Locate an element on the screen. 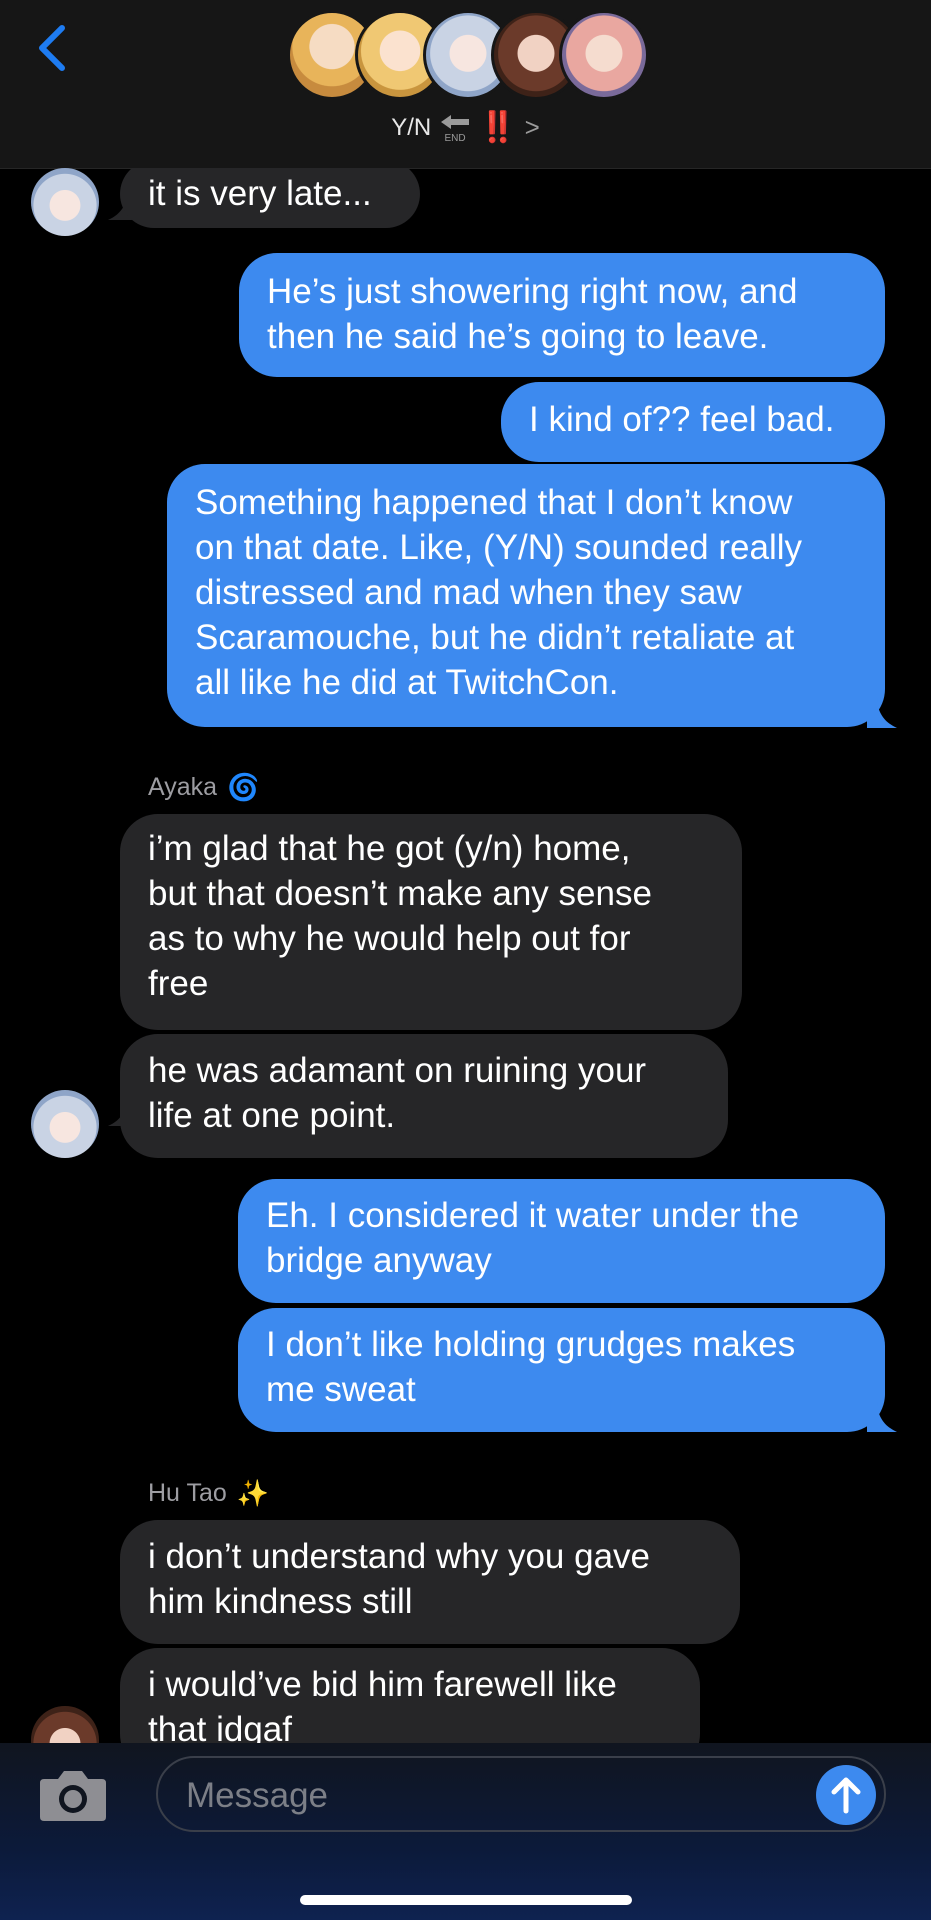 The height and width of the screenshot is (1920, 931). camera-button is located at coordinates (73, 1795).